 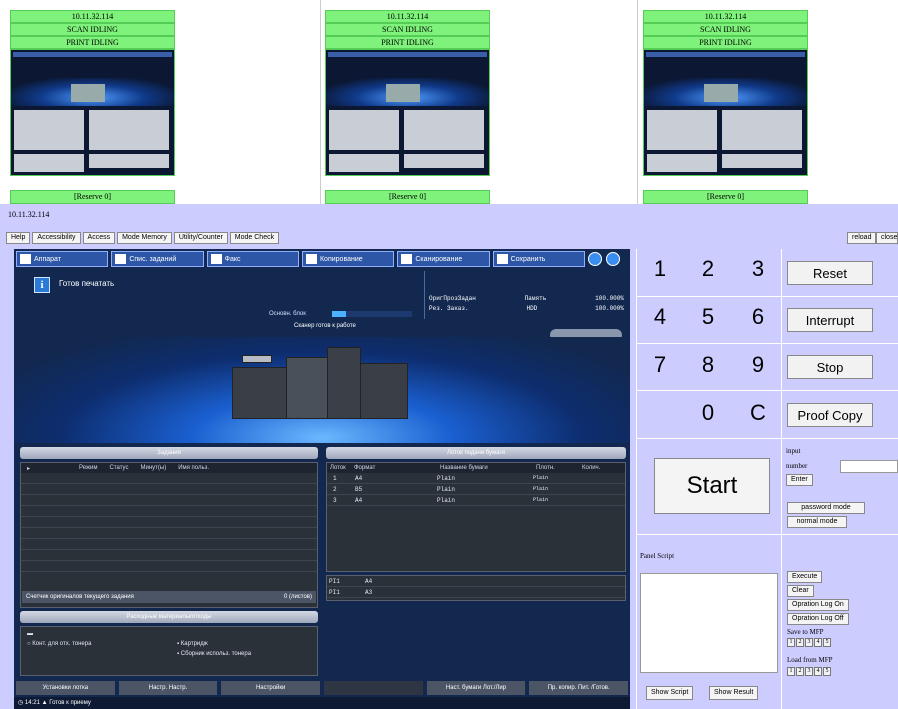 What do you see at coordinates (734, 693) in the screenshot?
I see `show-result-button: Show Result` at bounding box center [734, 693].